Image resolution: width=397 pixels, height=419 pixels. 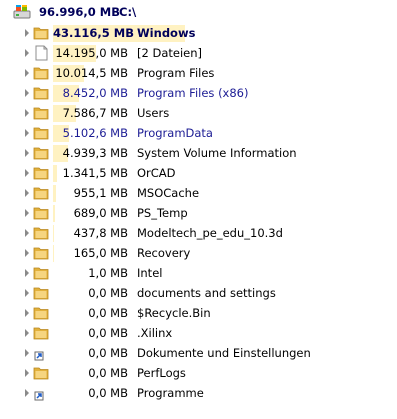 What do you see at coordinates (168, 193) in the screenshot?
I see `folder-name: MSOCache` at bounding box center [168, 193].